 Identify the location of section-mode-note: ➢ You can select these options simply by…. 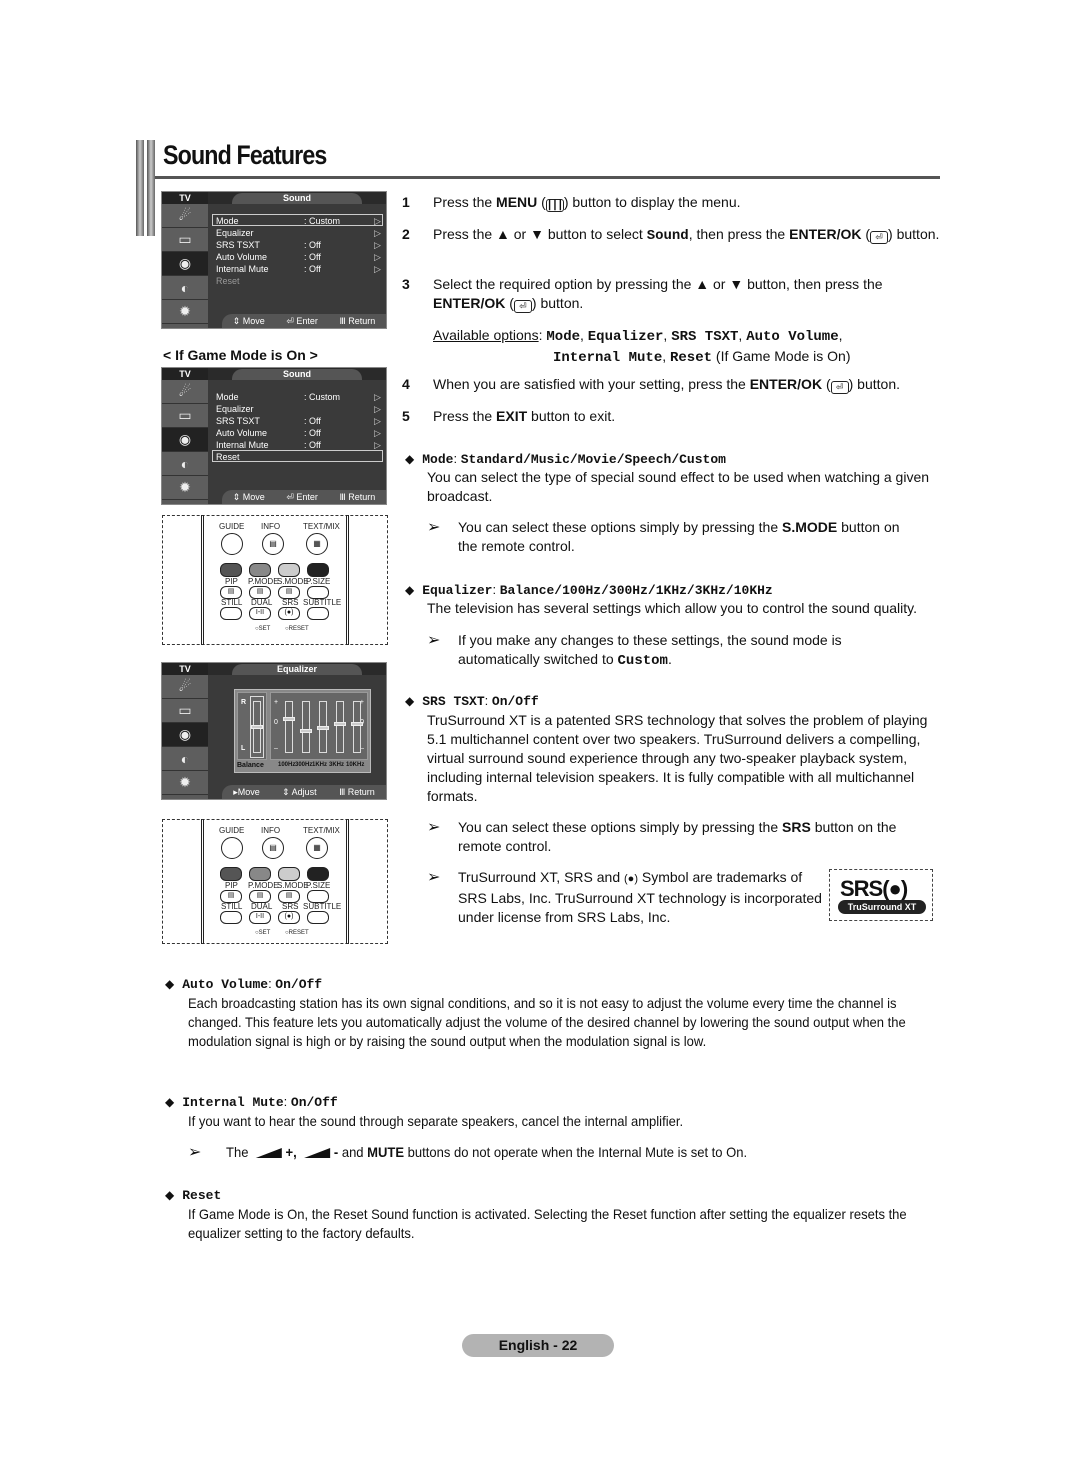
(663, 536).